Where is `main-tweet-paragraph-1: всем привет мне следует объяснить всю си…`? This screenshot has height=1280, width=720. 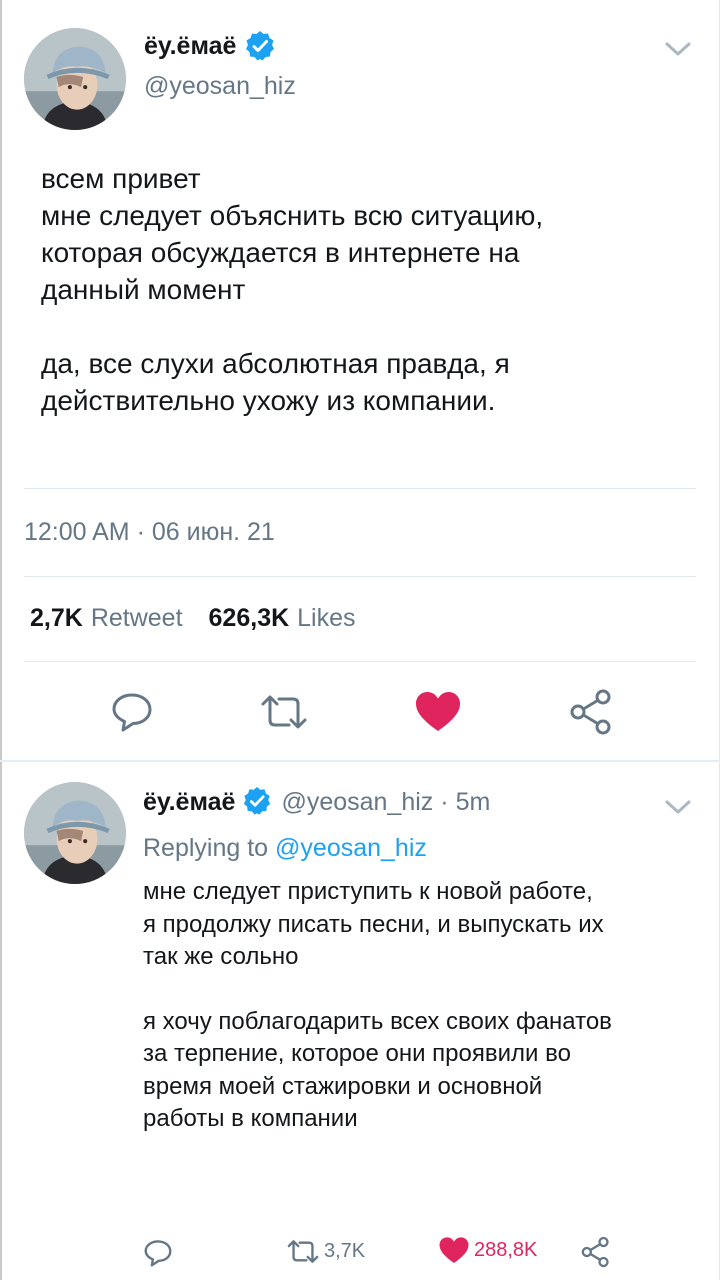
main-tweet-paragraph-1: всем привет мне следует объяснить всю си… is located at coordinates (292, 234).